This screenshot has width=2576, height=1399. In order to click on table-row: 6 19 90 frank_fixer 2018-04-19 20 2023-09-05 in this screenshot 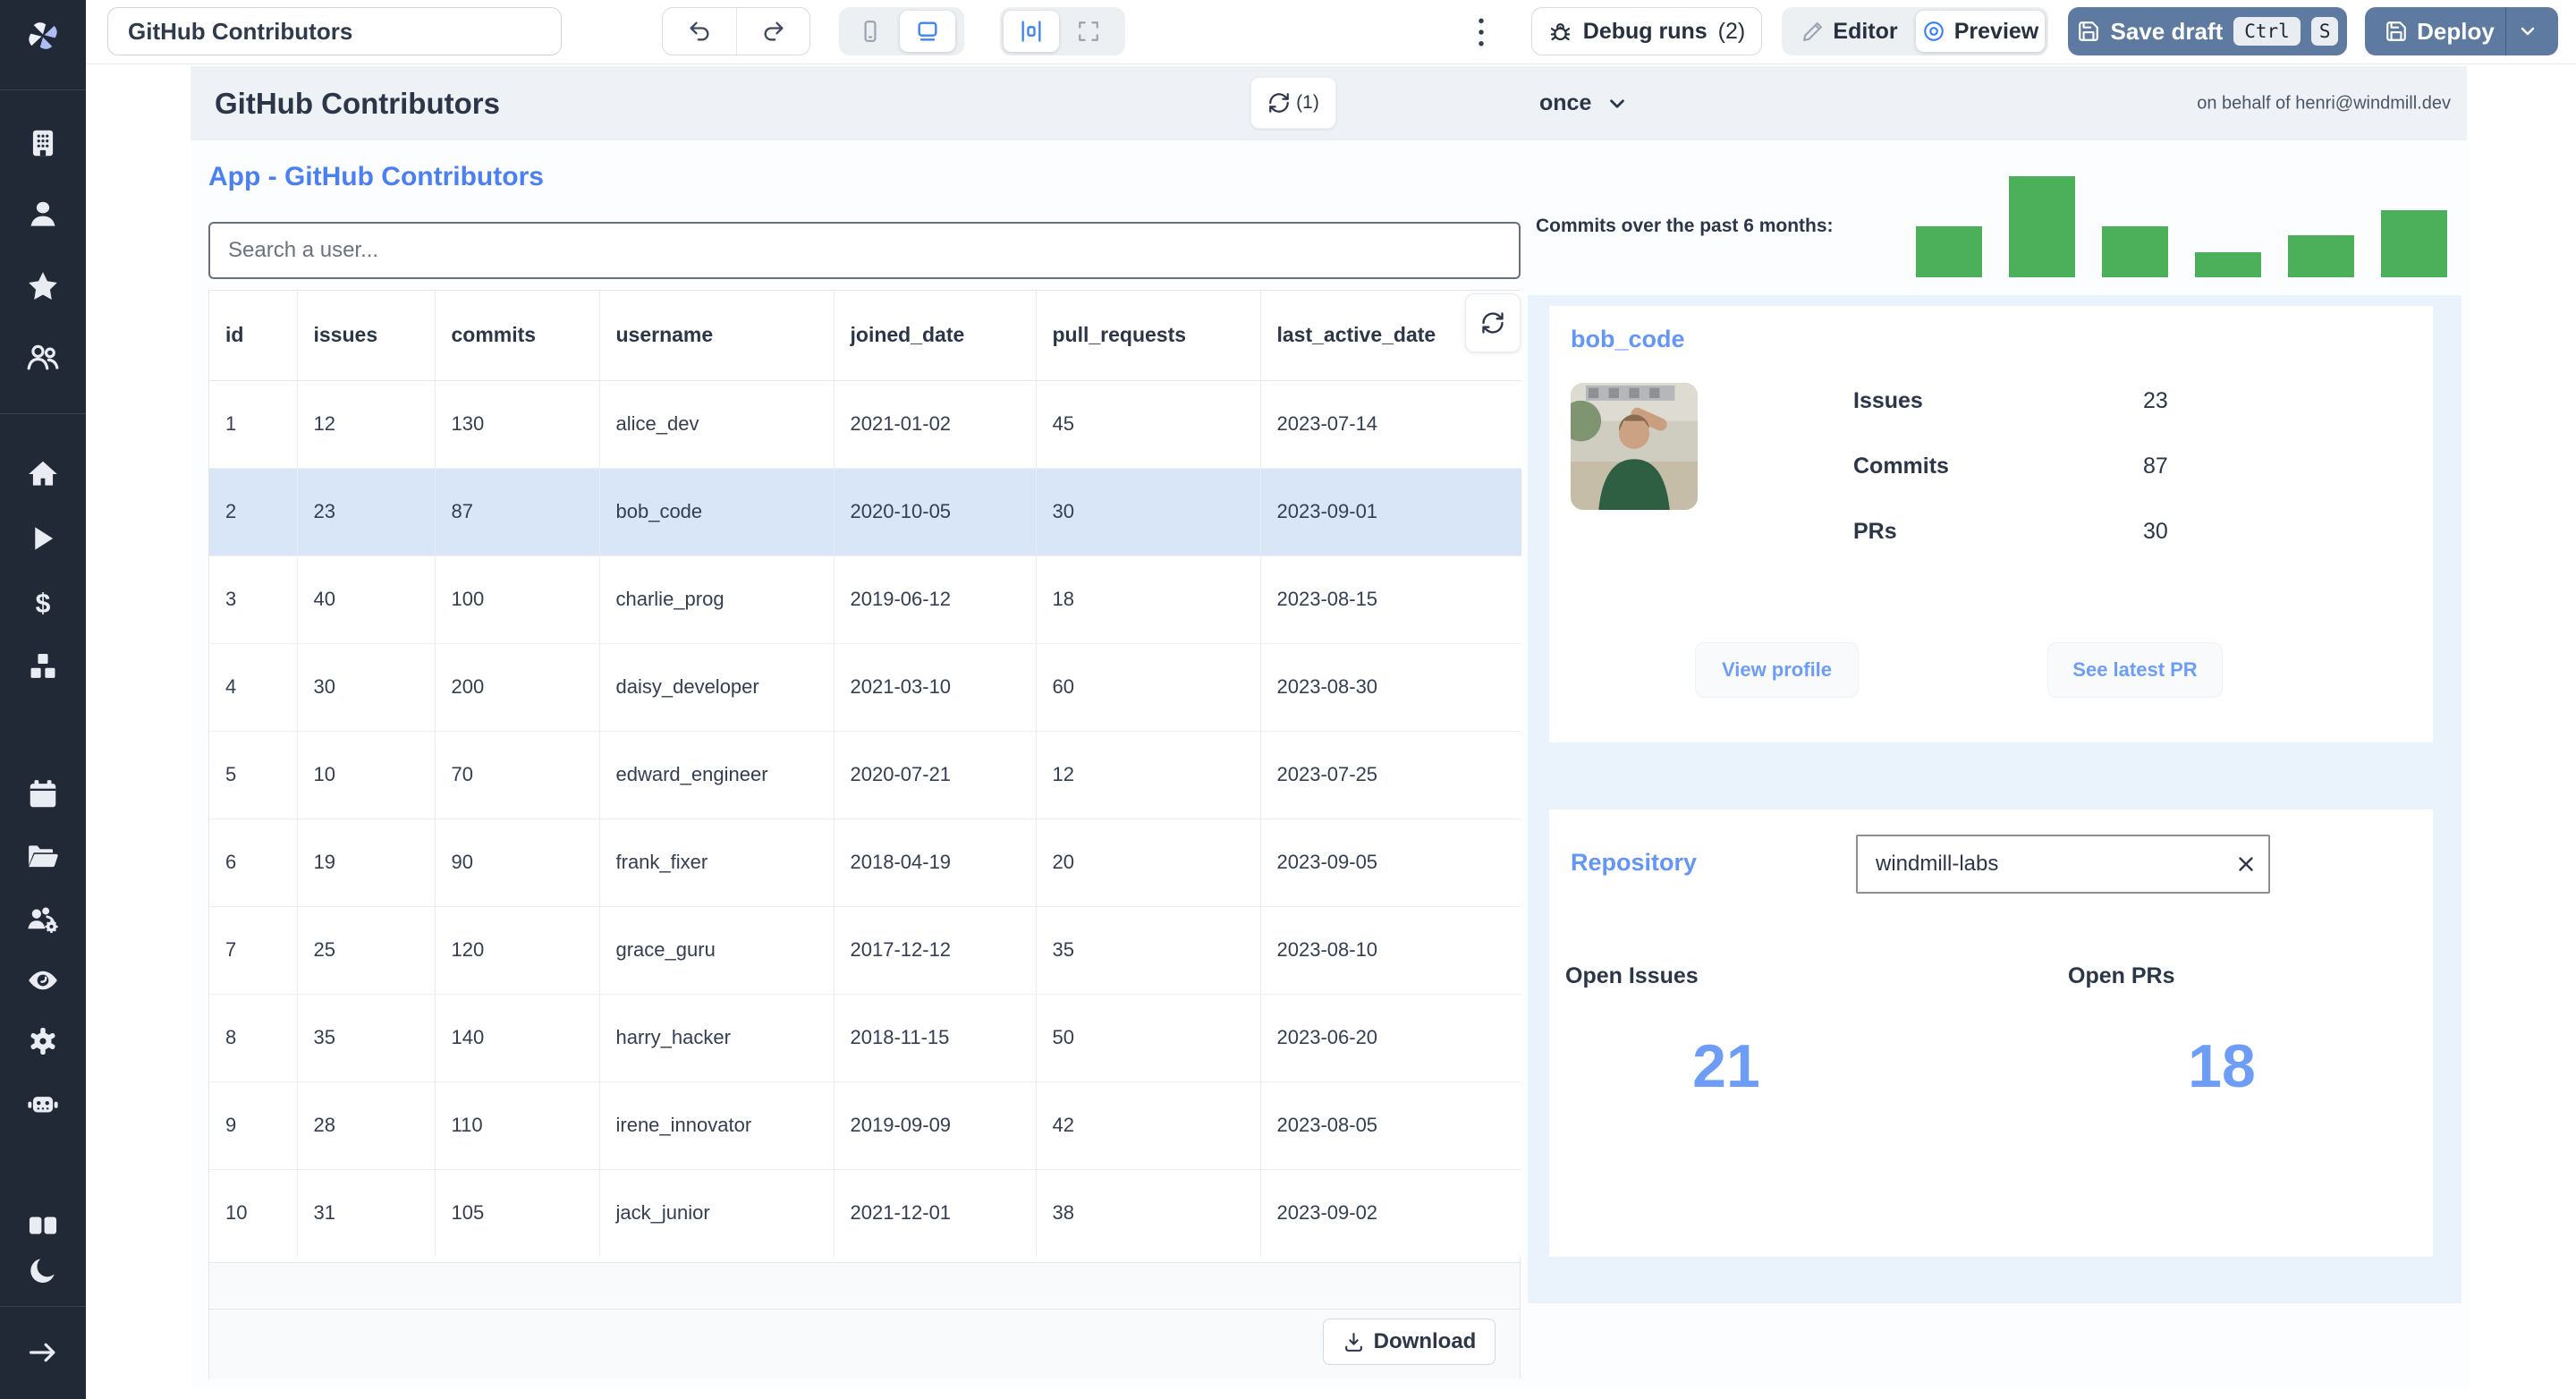, I will do `click(865, 862)`.